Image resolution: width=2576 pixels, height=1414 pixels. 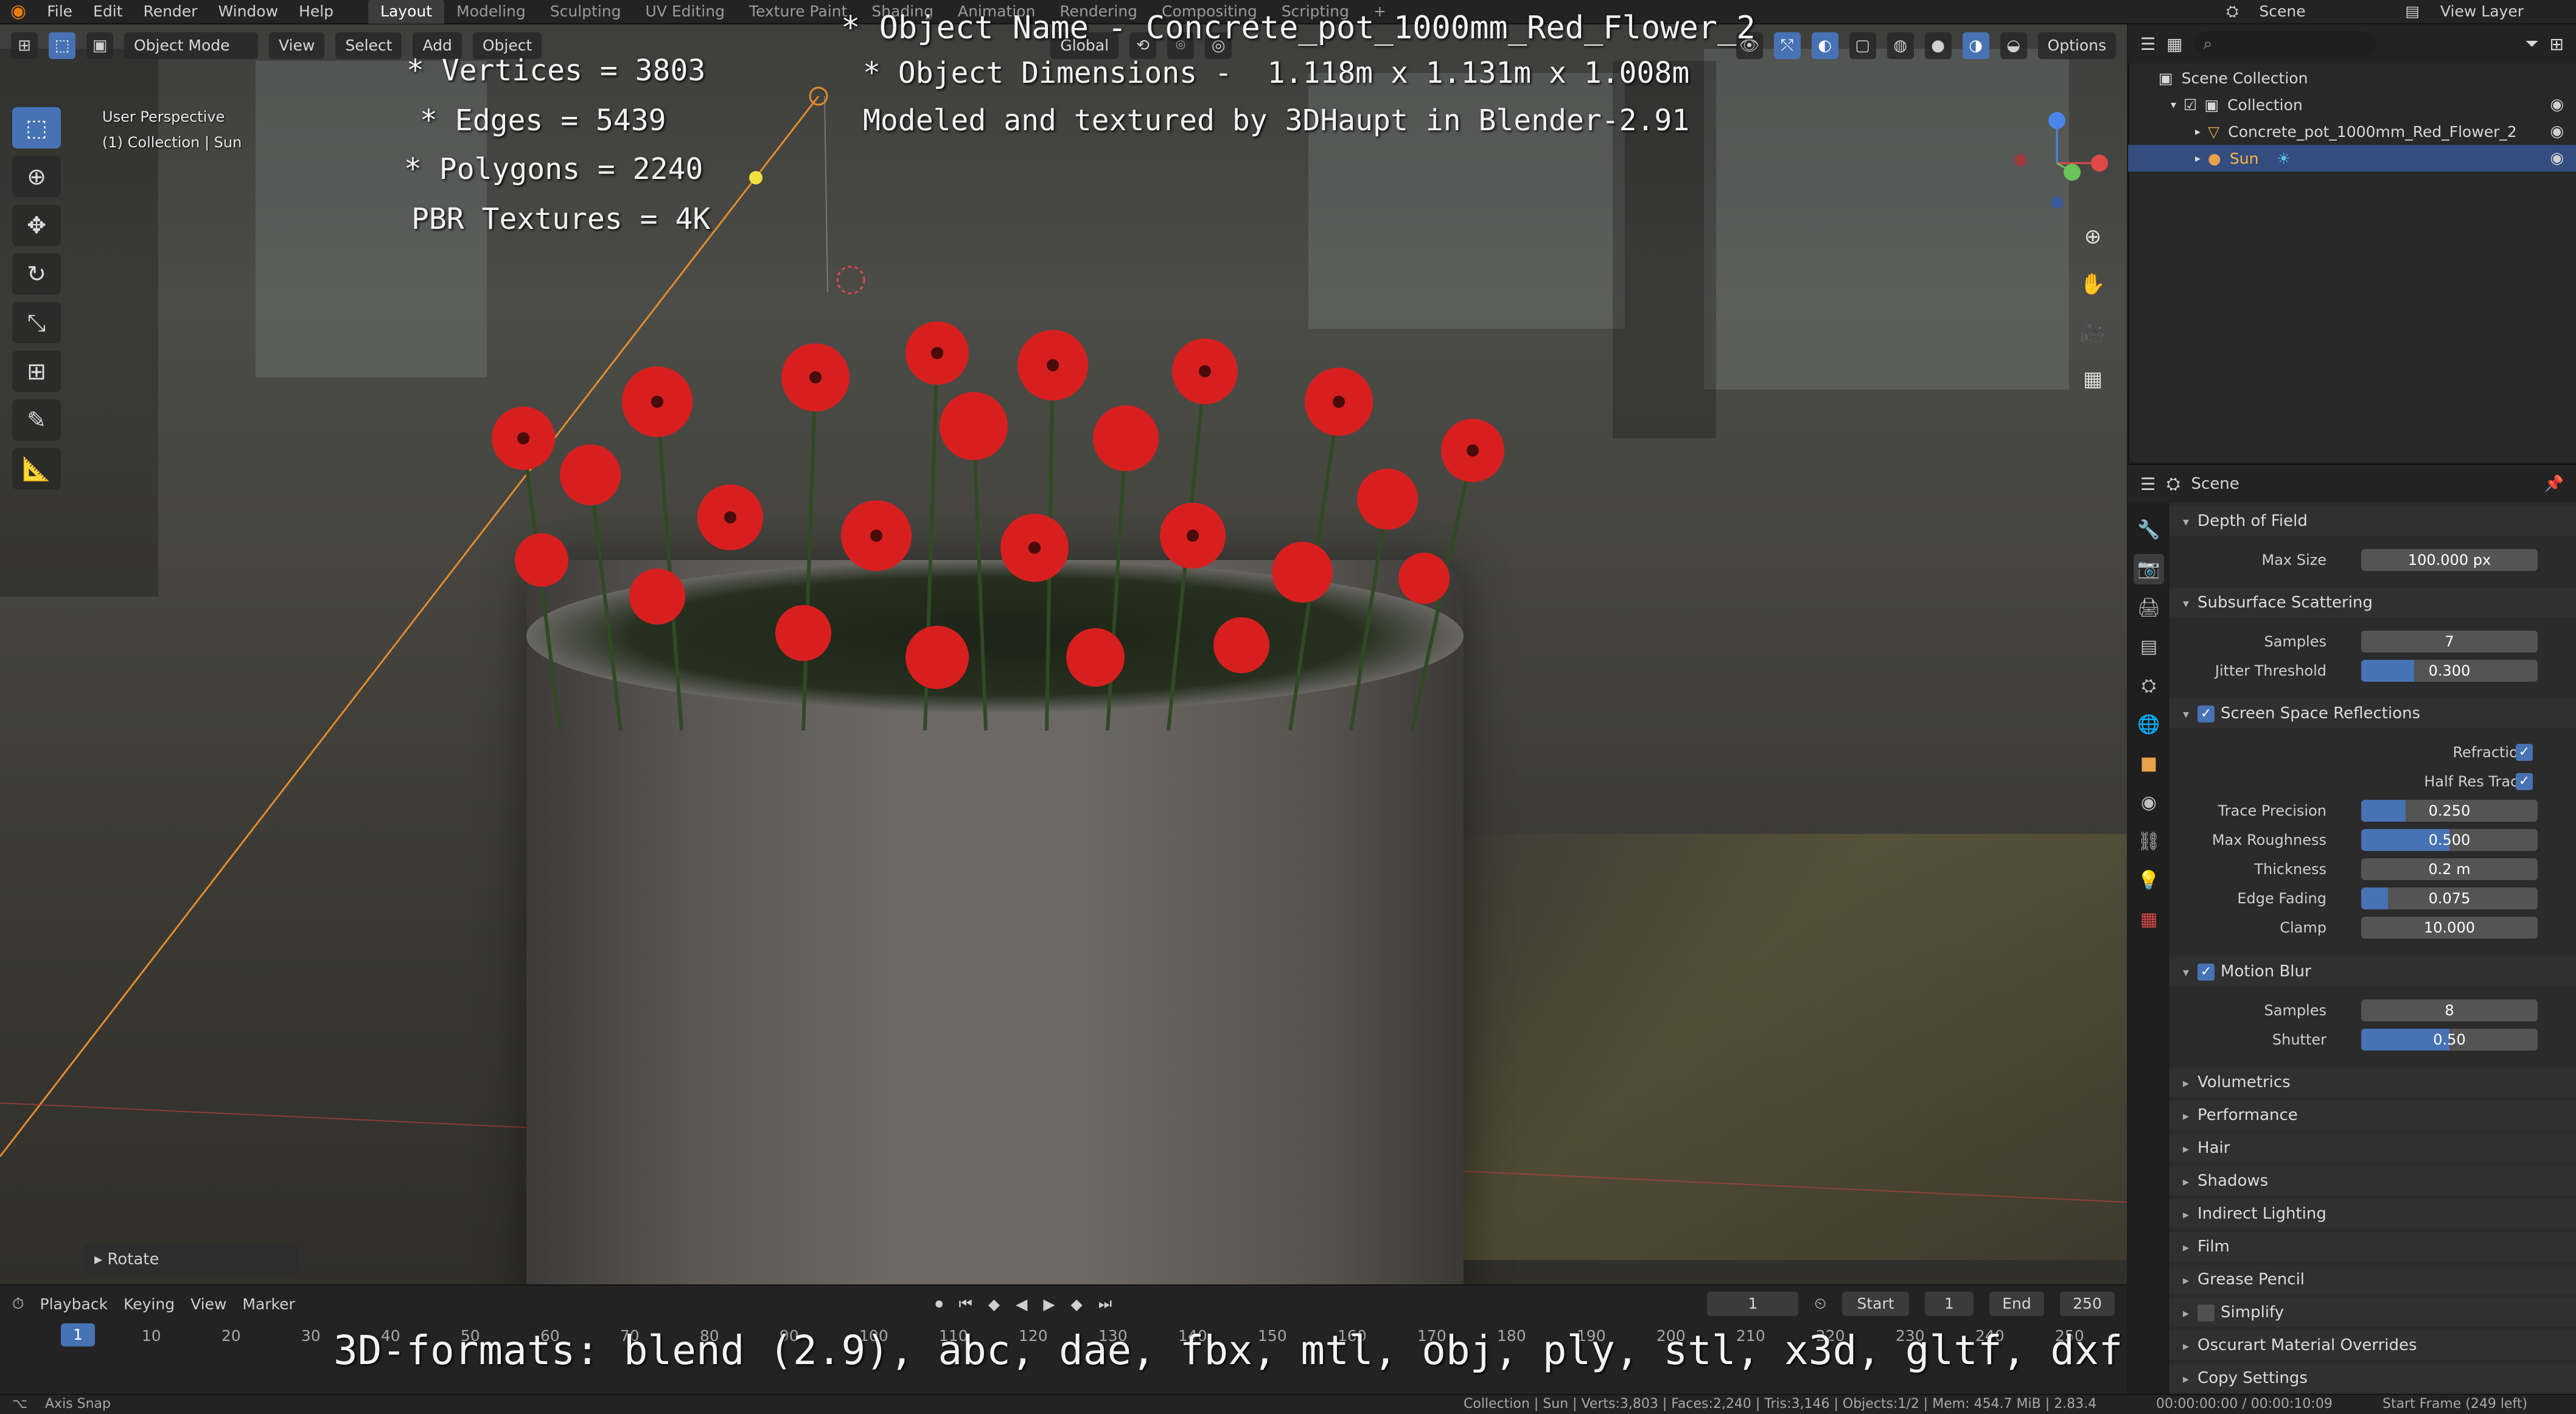 I want to click on panel-depth-of-field: ▾ Depth of Field, so click(x=2372, y=521).